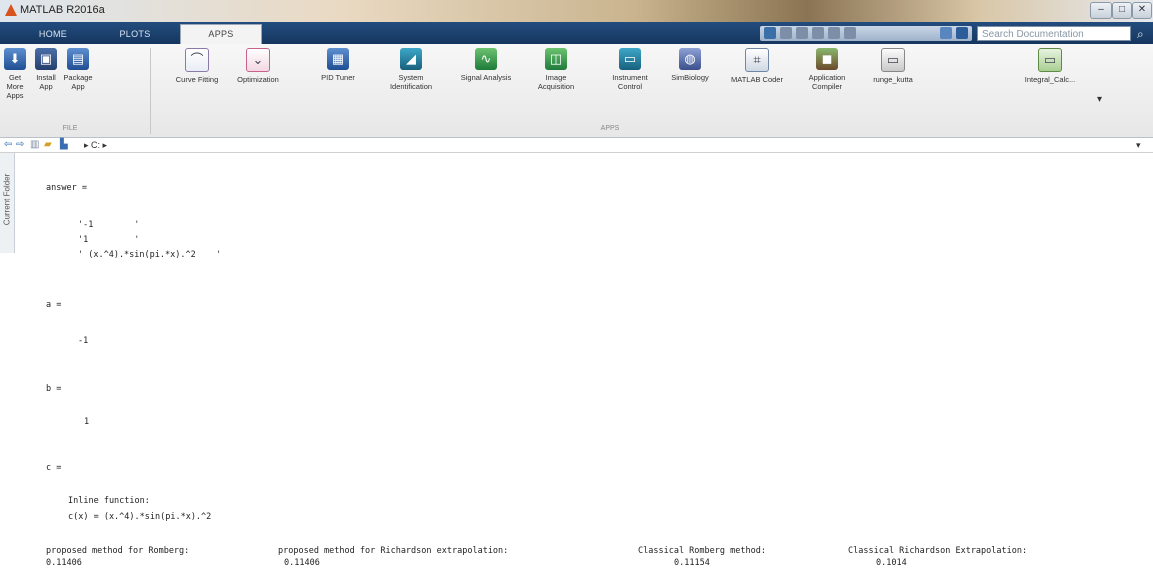  Describe the element at coordinates (64, 144) in the screenshot. I see `drive-icon: ▙` at that location.